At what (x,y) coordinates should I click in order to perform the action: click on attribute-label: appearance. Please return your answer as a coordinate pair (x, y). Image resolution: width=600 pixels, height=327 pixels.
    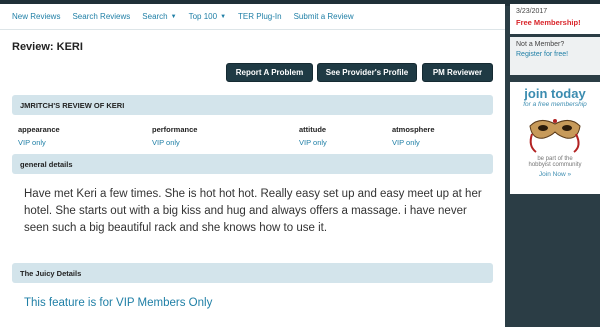
    Looking at the image, I should click on (39, 129).